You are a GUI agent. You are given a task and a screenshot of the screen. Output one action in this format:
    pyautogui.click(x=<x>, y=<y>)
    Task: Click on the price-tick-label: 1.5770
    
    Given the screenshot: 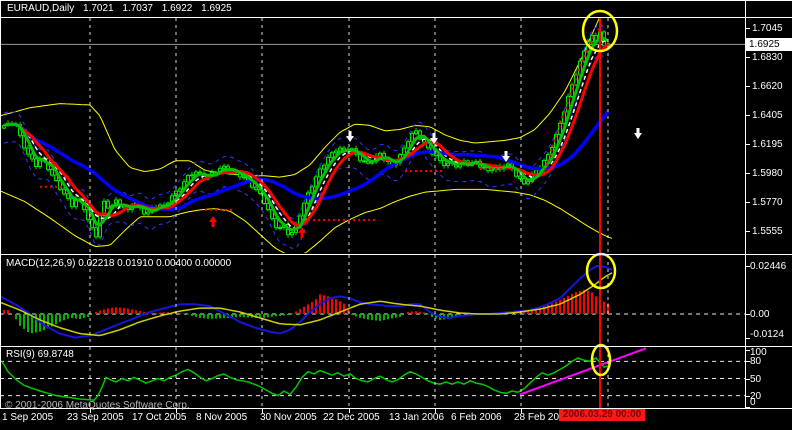 What is the action you would take?
    pyautogui.click(x=767, y=202)
    